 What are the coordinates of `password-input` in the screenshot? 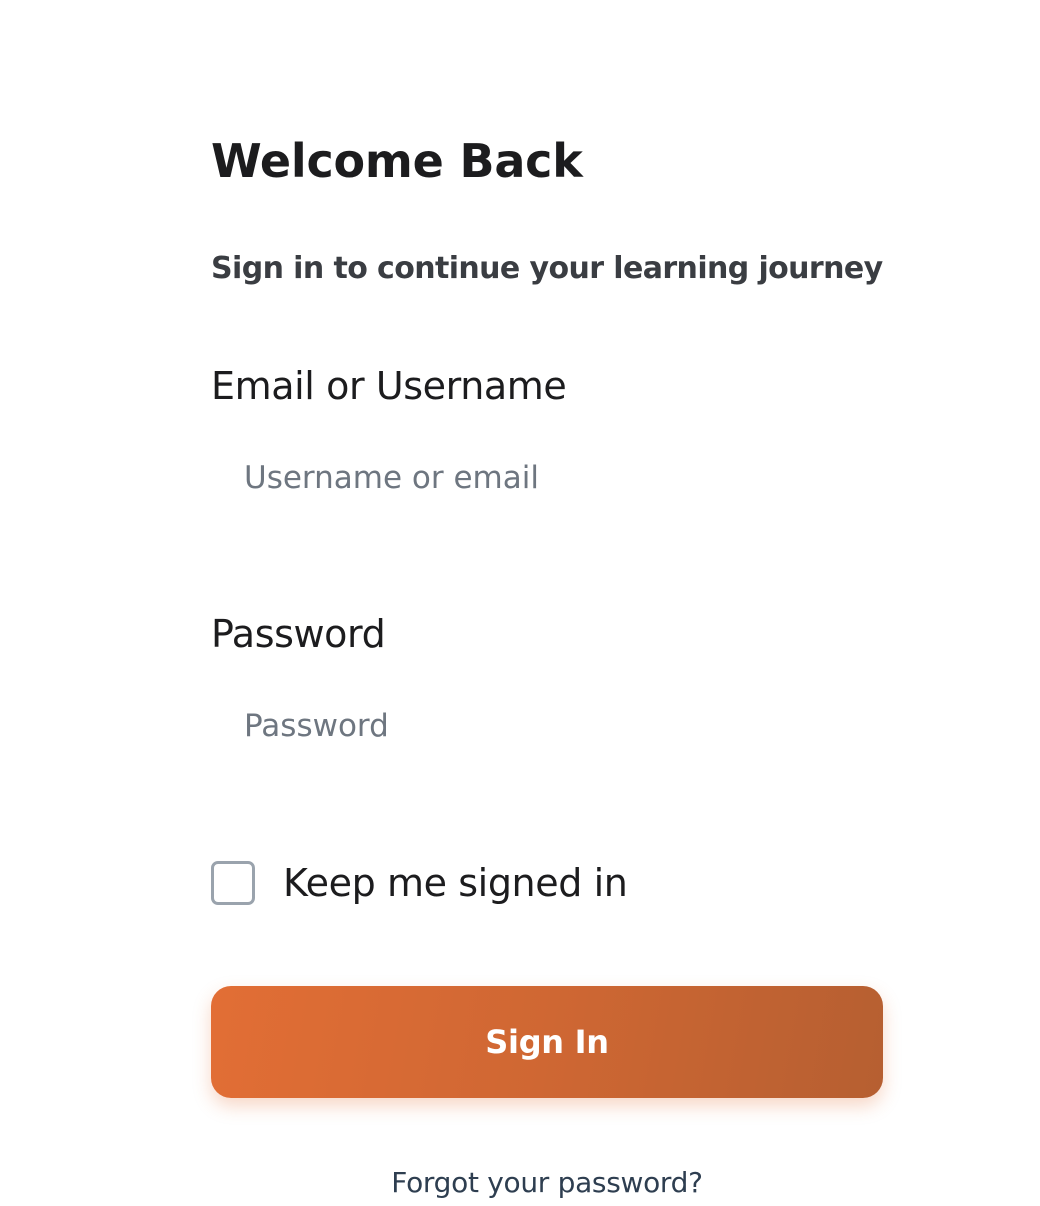 It's located at (547, 726).